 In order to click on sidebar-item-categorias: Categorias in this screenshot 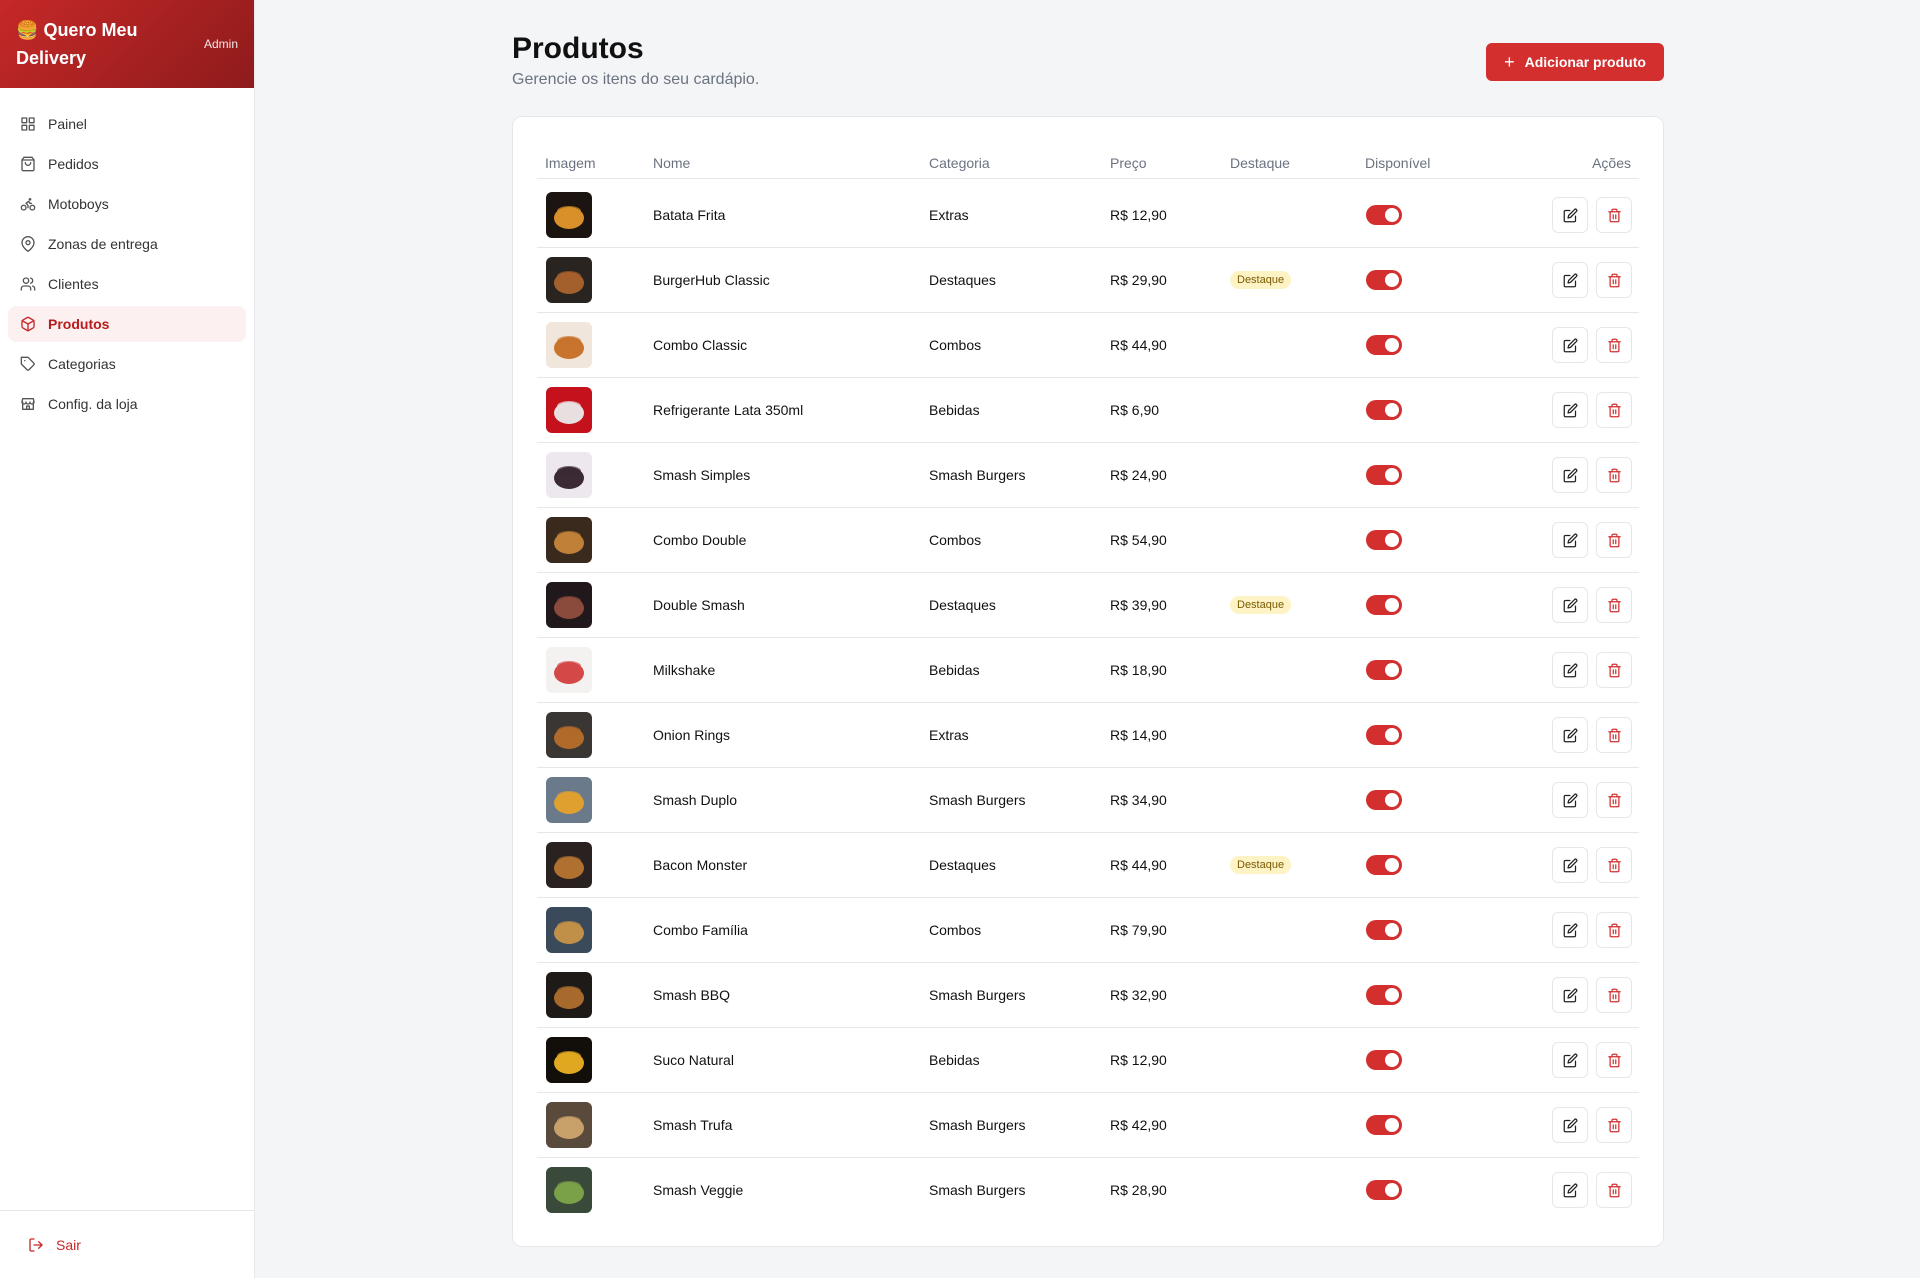, I will do `click(127, 364)`.